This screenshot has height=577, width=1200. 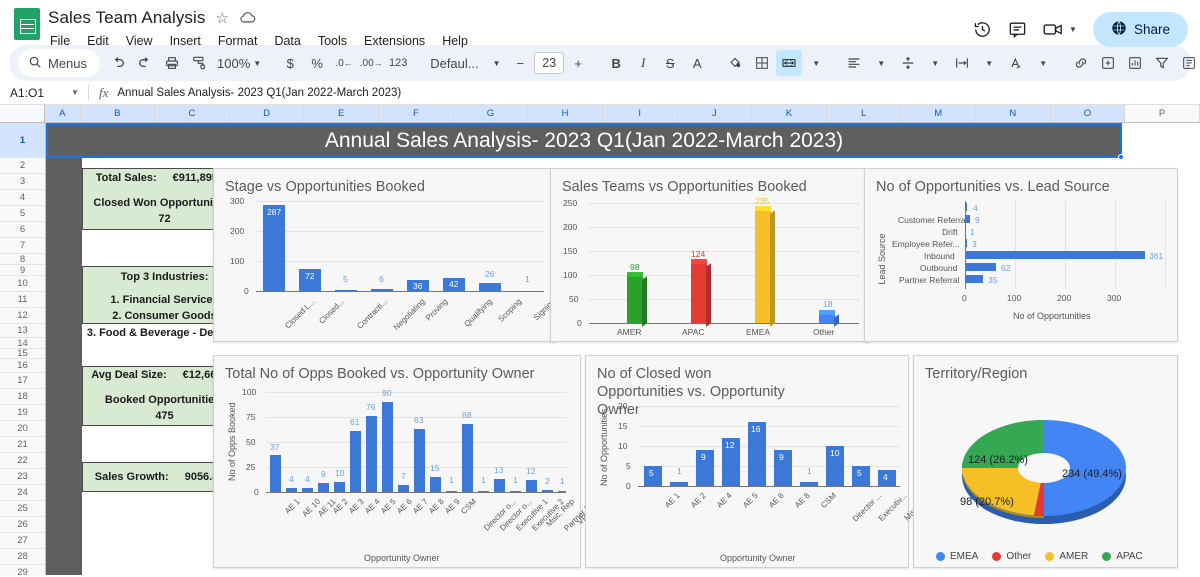 I want to click on menu-insert: Insert, so click(x=185, y=41).